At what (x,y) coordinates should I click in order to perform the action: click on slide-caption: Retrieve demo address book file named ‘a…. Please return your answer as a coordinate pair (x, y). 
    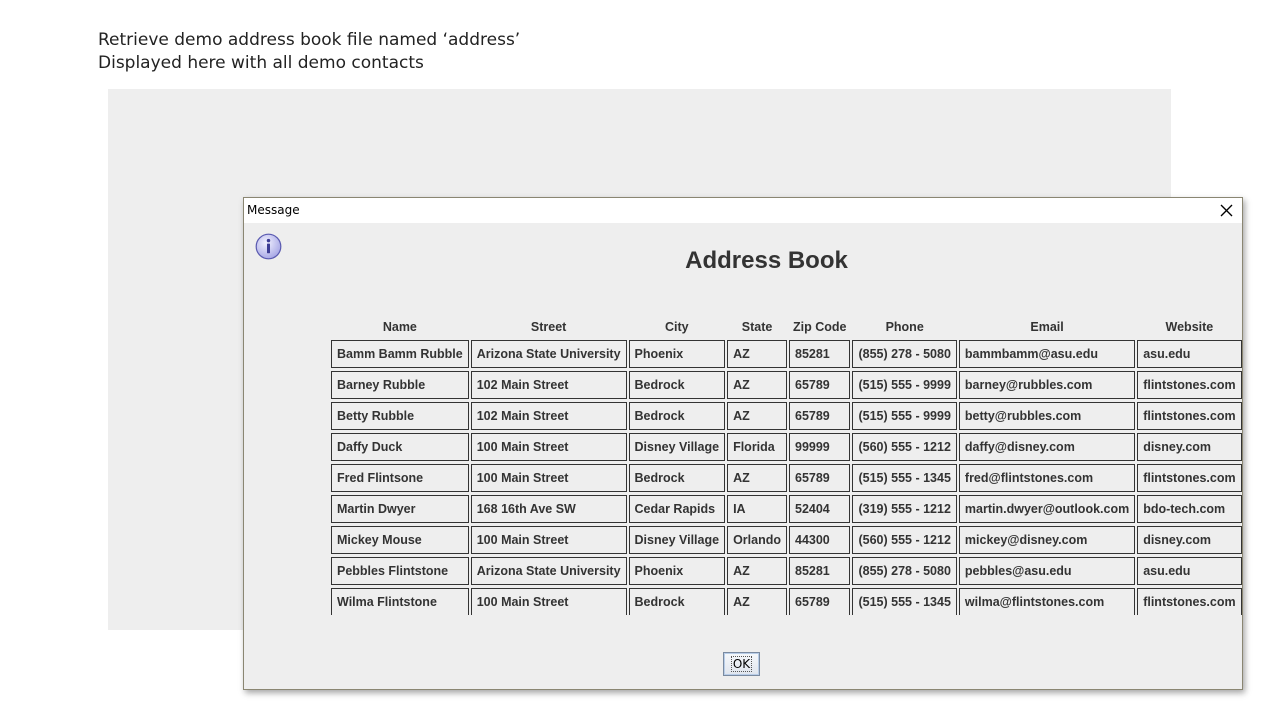
    Looking at the image, I should click on (309, 52).